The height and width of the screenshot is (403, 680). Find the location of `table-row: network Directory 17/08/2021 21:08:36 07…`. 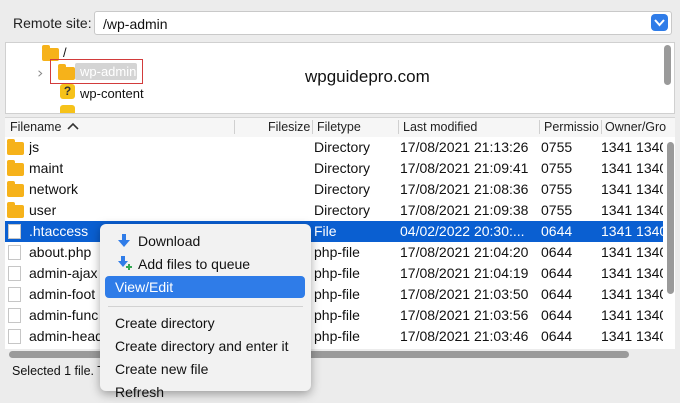

table-row: network Directory 17/08/2021 21:08:36 07… is located at coordinates (334, 189).